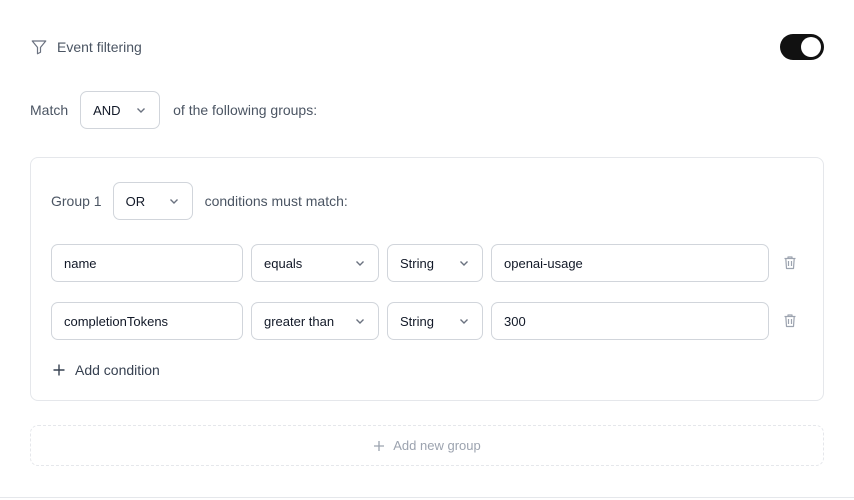 This screenshot has width=854, height=500. I want to click on match-operator-select: AND, so click(120, 110).